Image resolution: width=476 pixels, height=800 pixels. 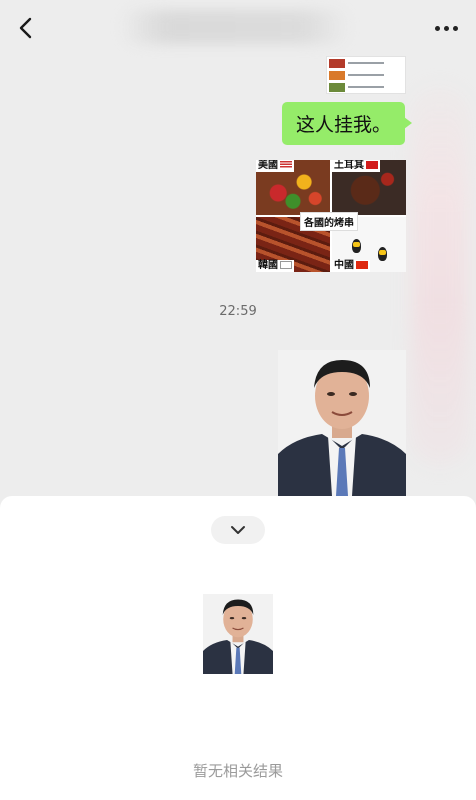 I want to click on portrait-photo, so click(x=342, y=423).